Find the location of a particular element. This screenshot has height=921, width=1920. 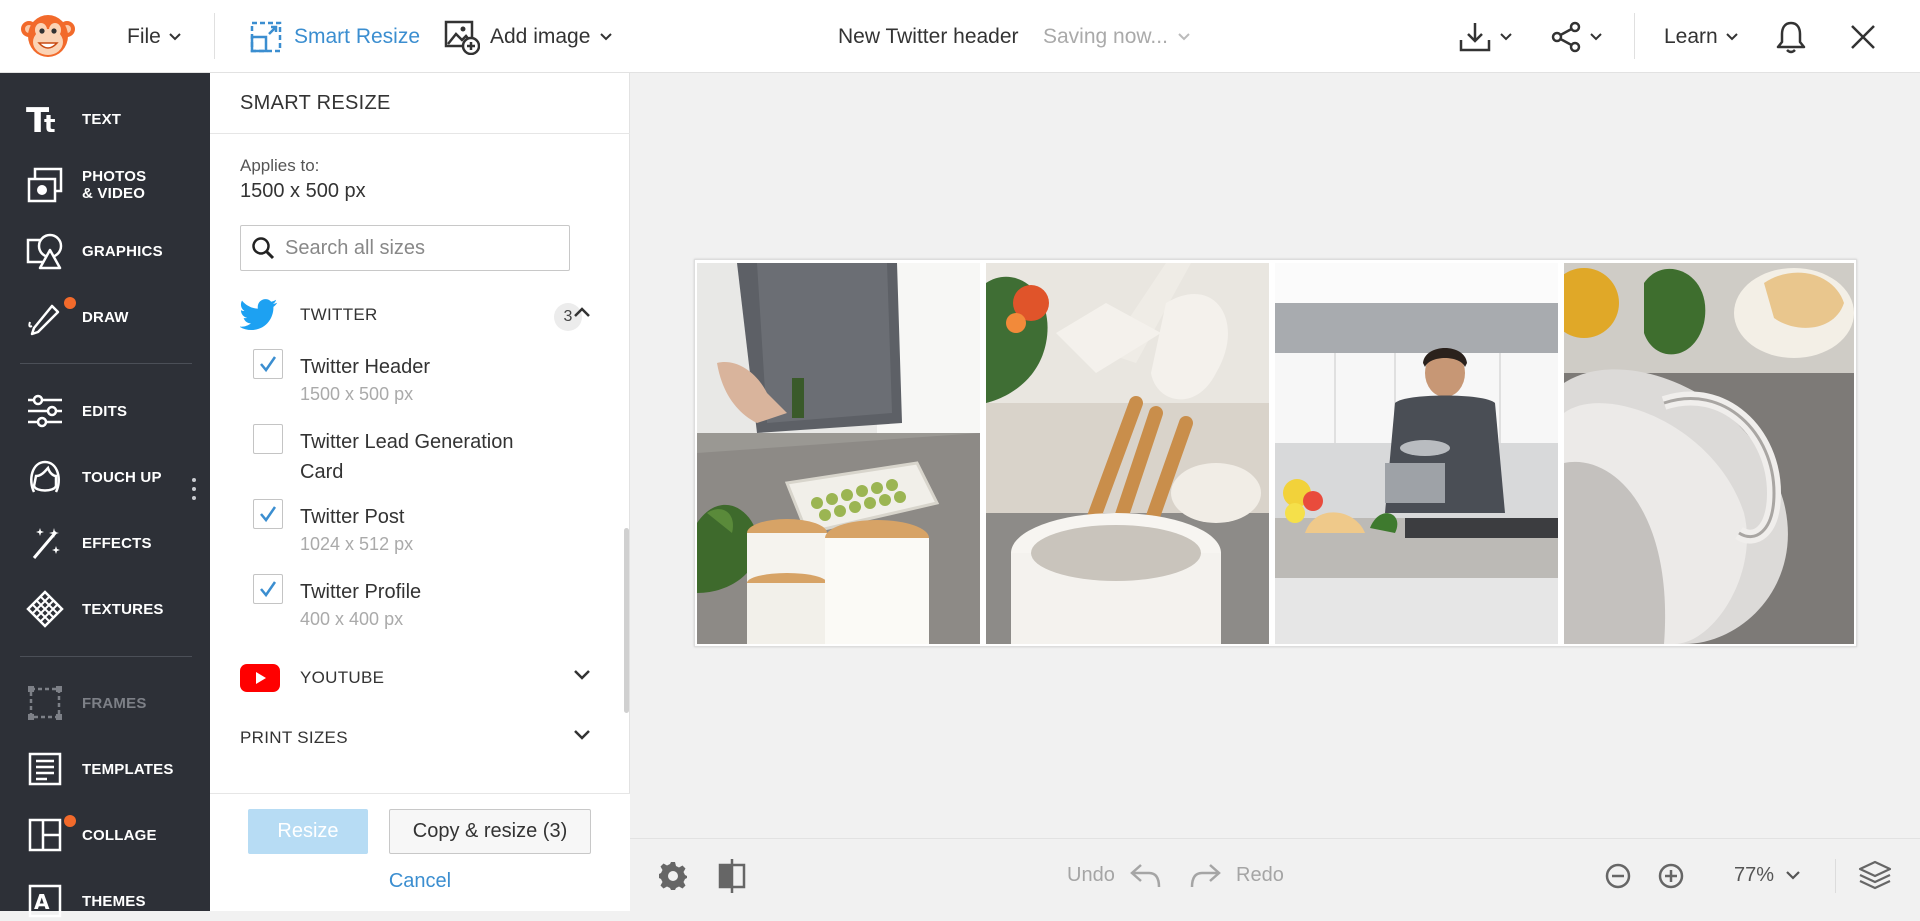

youtube-icon is located at coordinates (260, 678).